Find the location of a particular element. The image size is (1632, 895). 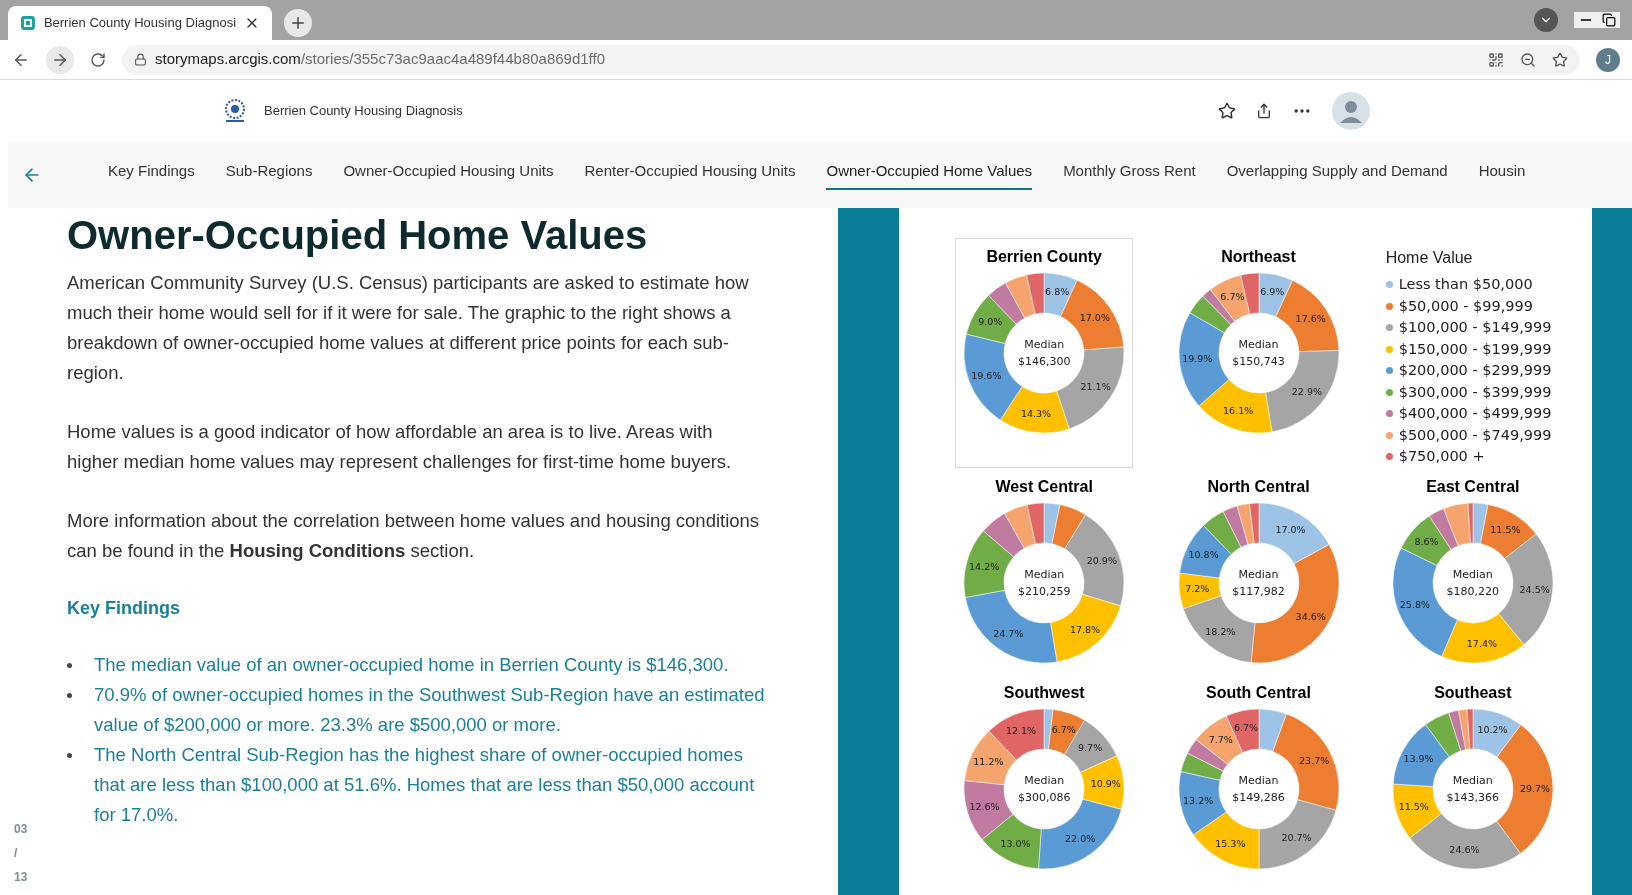

legend-label: $400,000 - $499,999 is located at coordinates (1475, 413).